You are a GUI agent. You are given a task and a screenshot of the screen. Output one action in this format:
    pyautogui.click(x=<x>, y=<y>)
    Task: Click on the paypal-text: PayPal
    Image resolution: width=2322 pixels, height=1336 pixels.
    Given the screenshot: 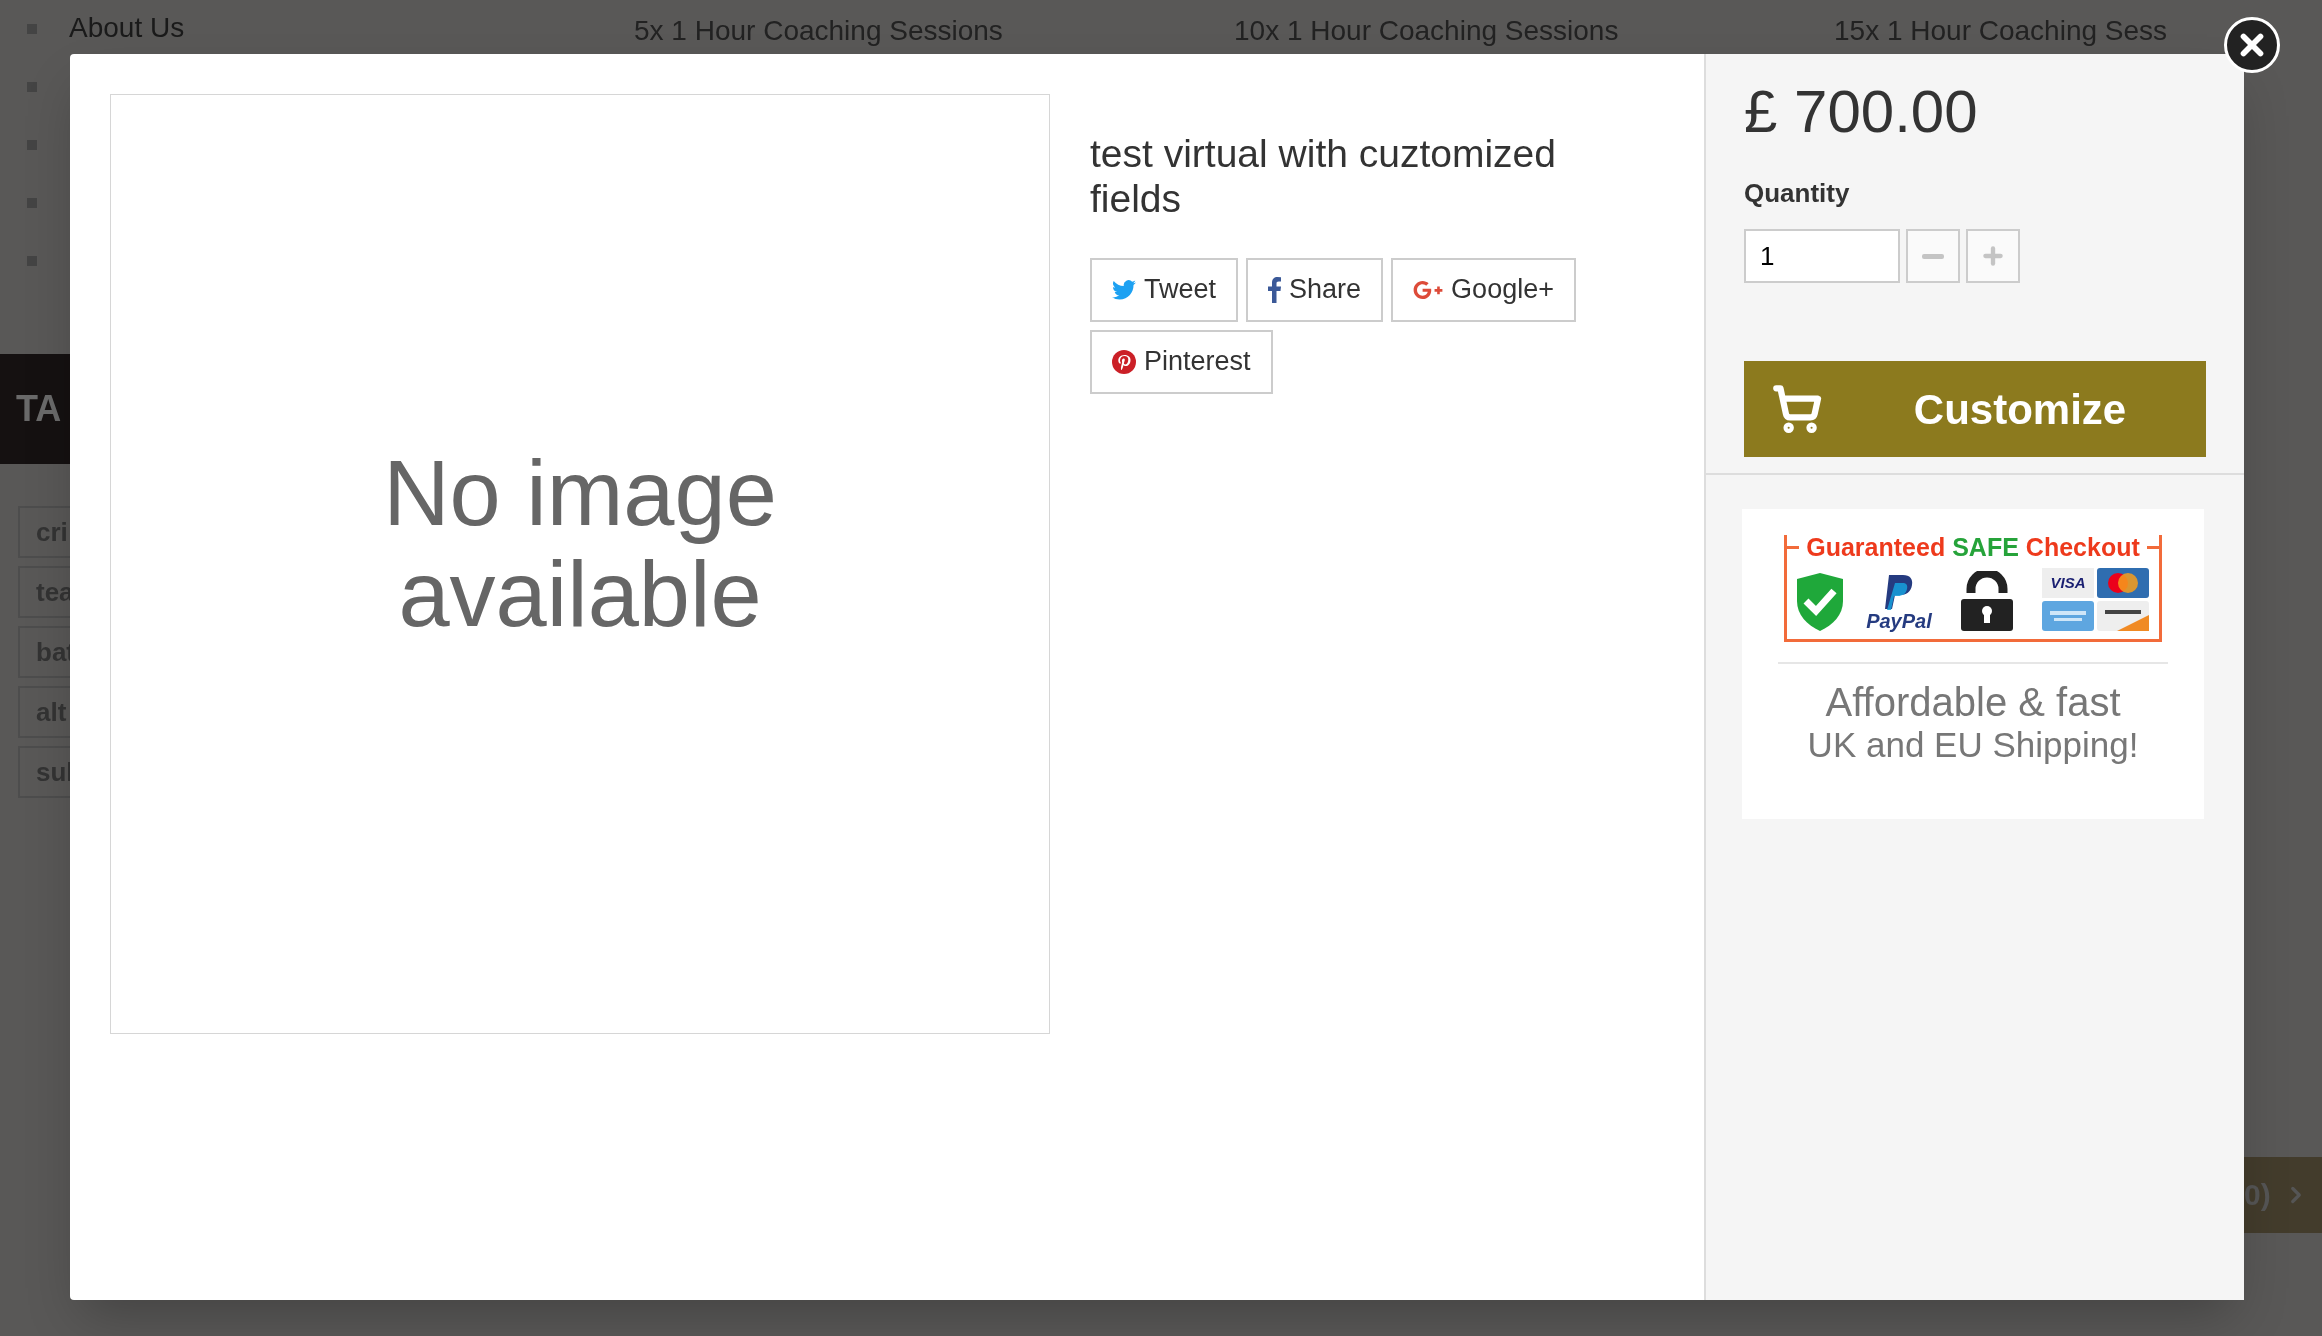 What is the action you would take?
    pyautogui.click(x=1899, y=621)
    